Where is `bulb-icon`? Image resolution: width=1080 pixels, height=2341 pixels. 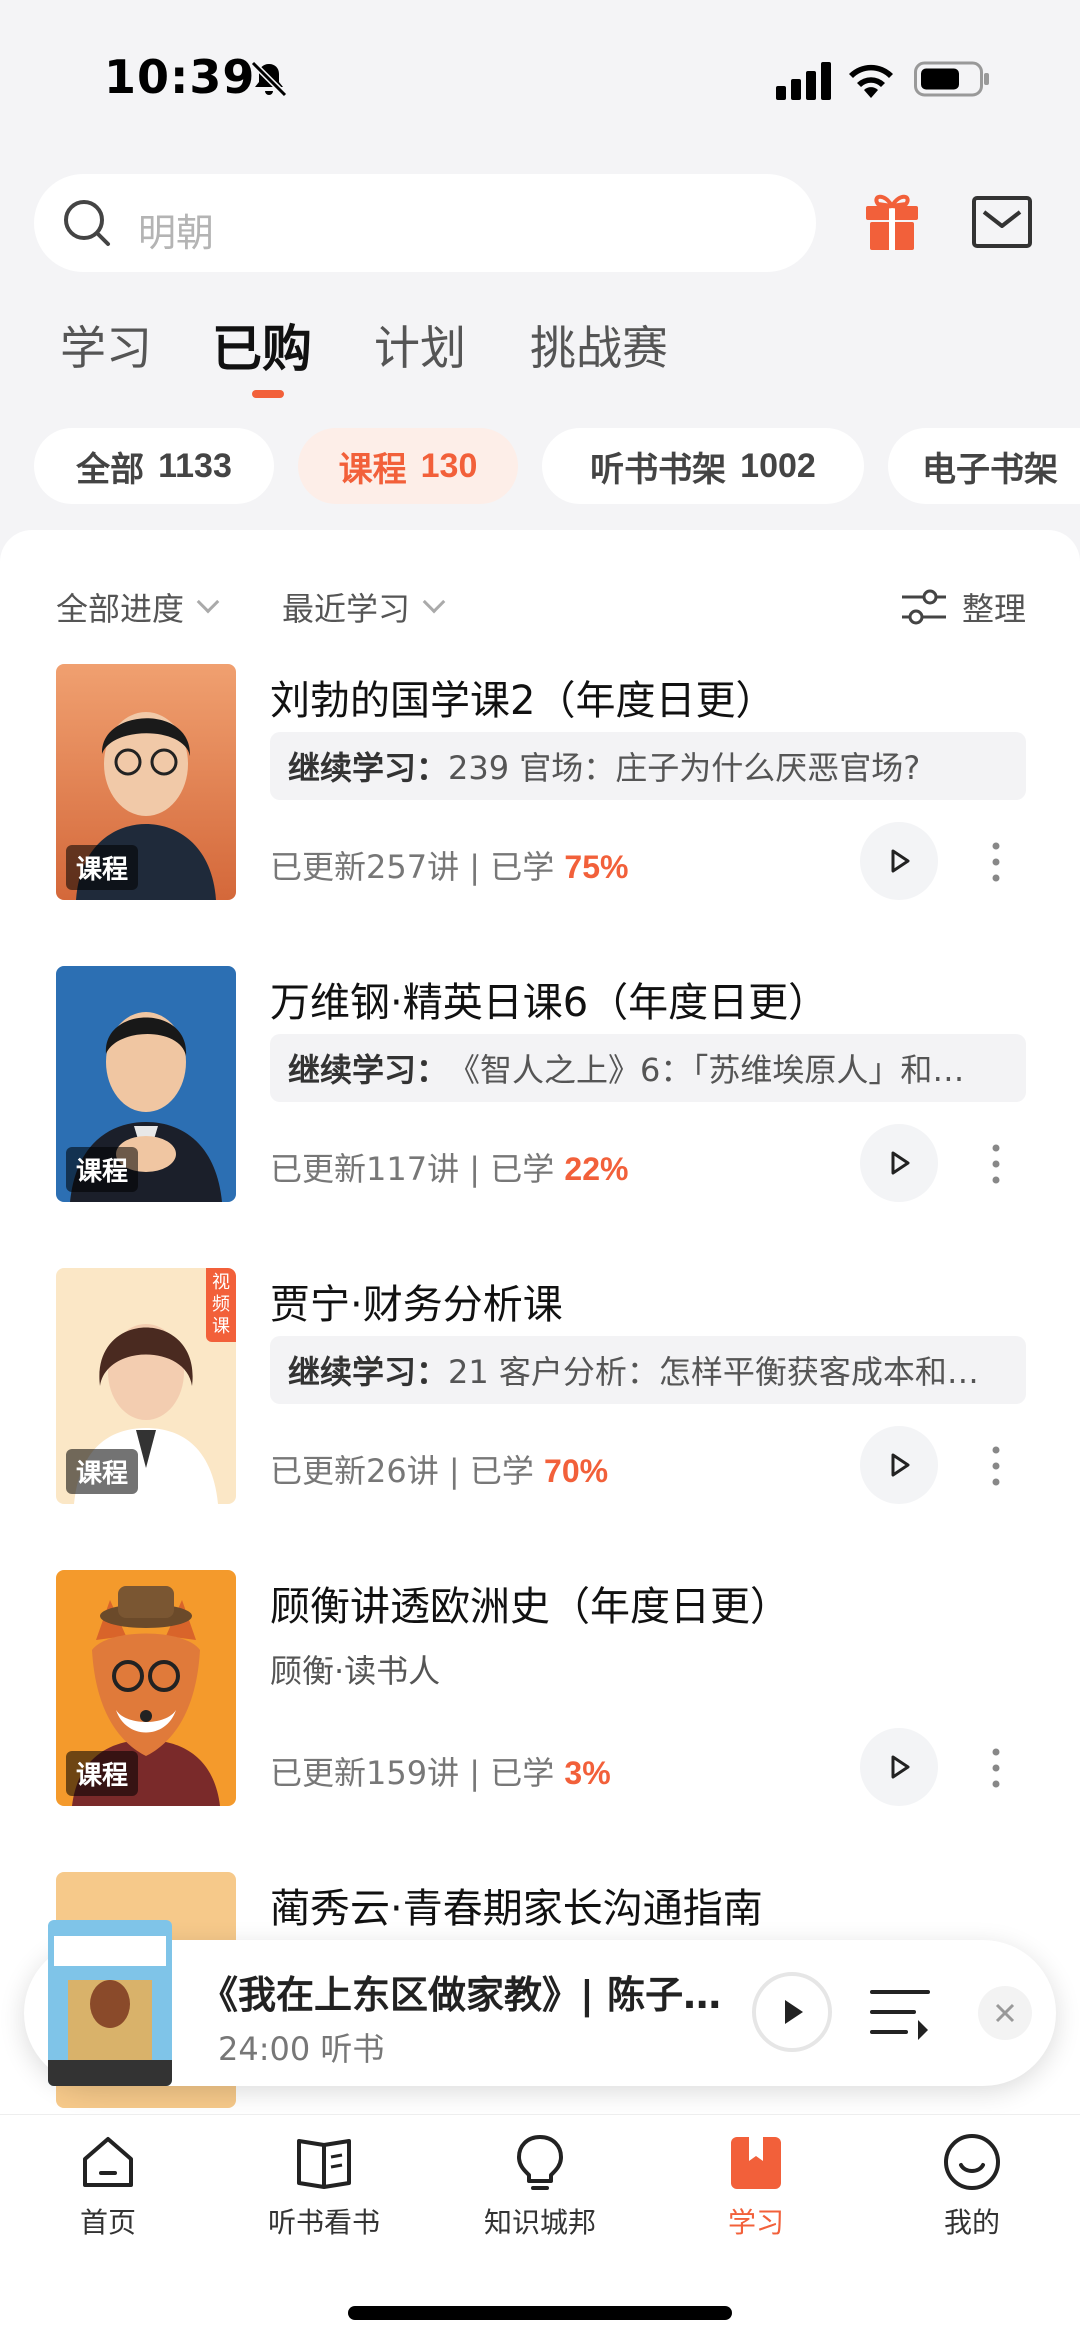
bulb-icon is located at coordinates (540, 2162).